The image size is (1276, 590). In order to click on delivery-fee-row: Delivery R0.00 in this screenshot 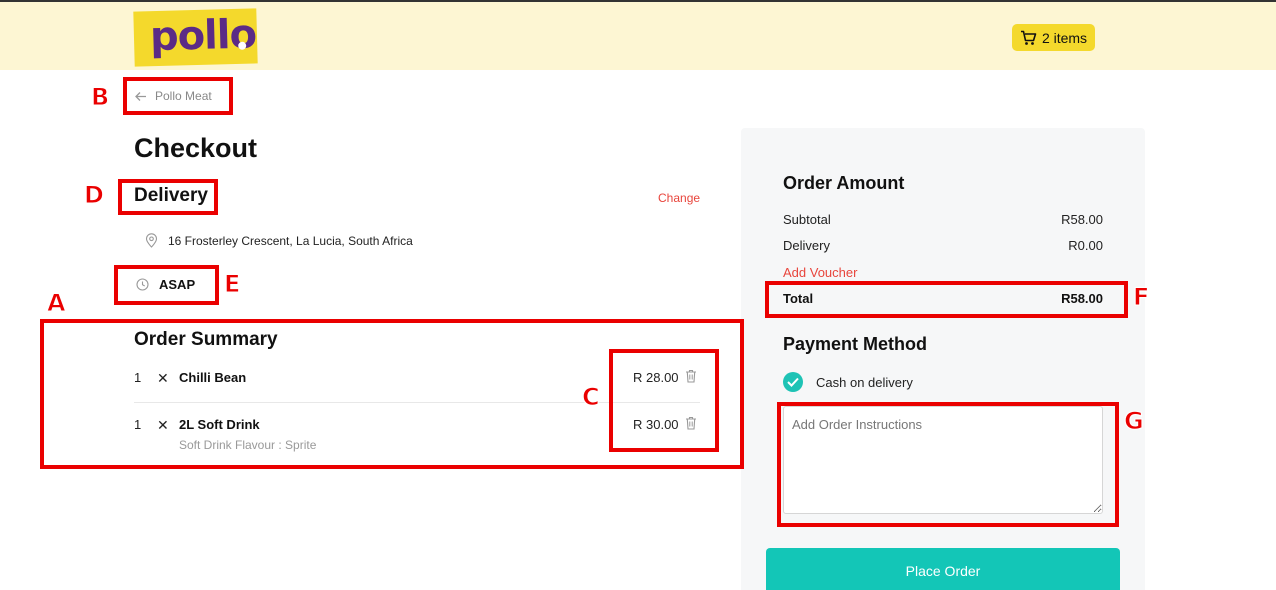, I will do `click(943, 245)`.